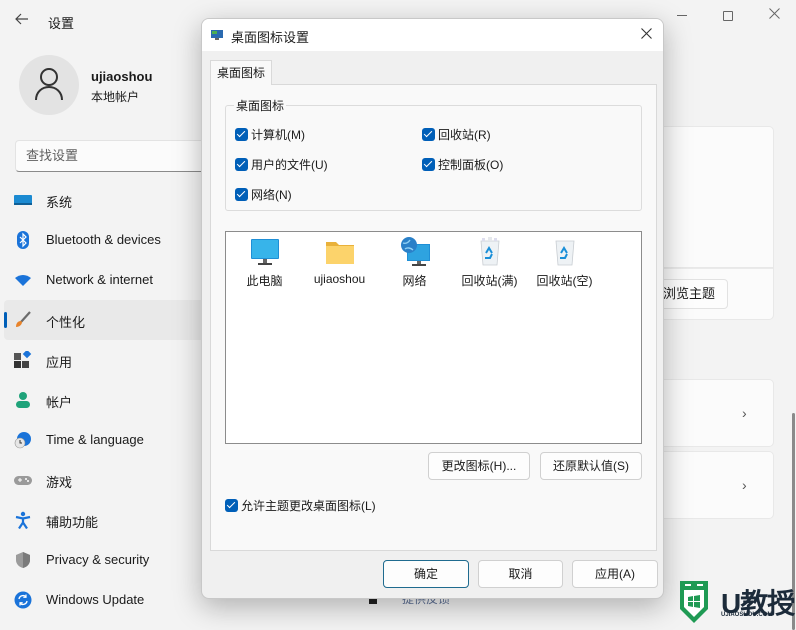 This screenshot has width=796, height=630. Describe the element at coordinates (59, 482) in the screenshot. I see `sidebar-item-label: 游戏` at that location.